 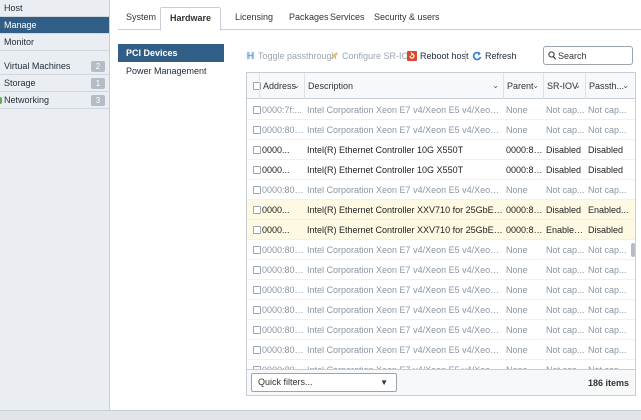 I want to click on column-passthrough: Passth... ⌄, so click(x=609, y=86).